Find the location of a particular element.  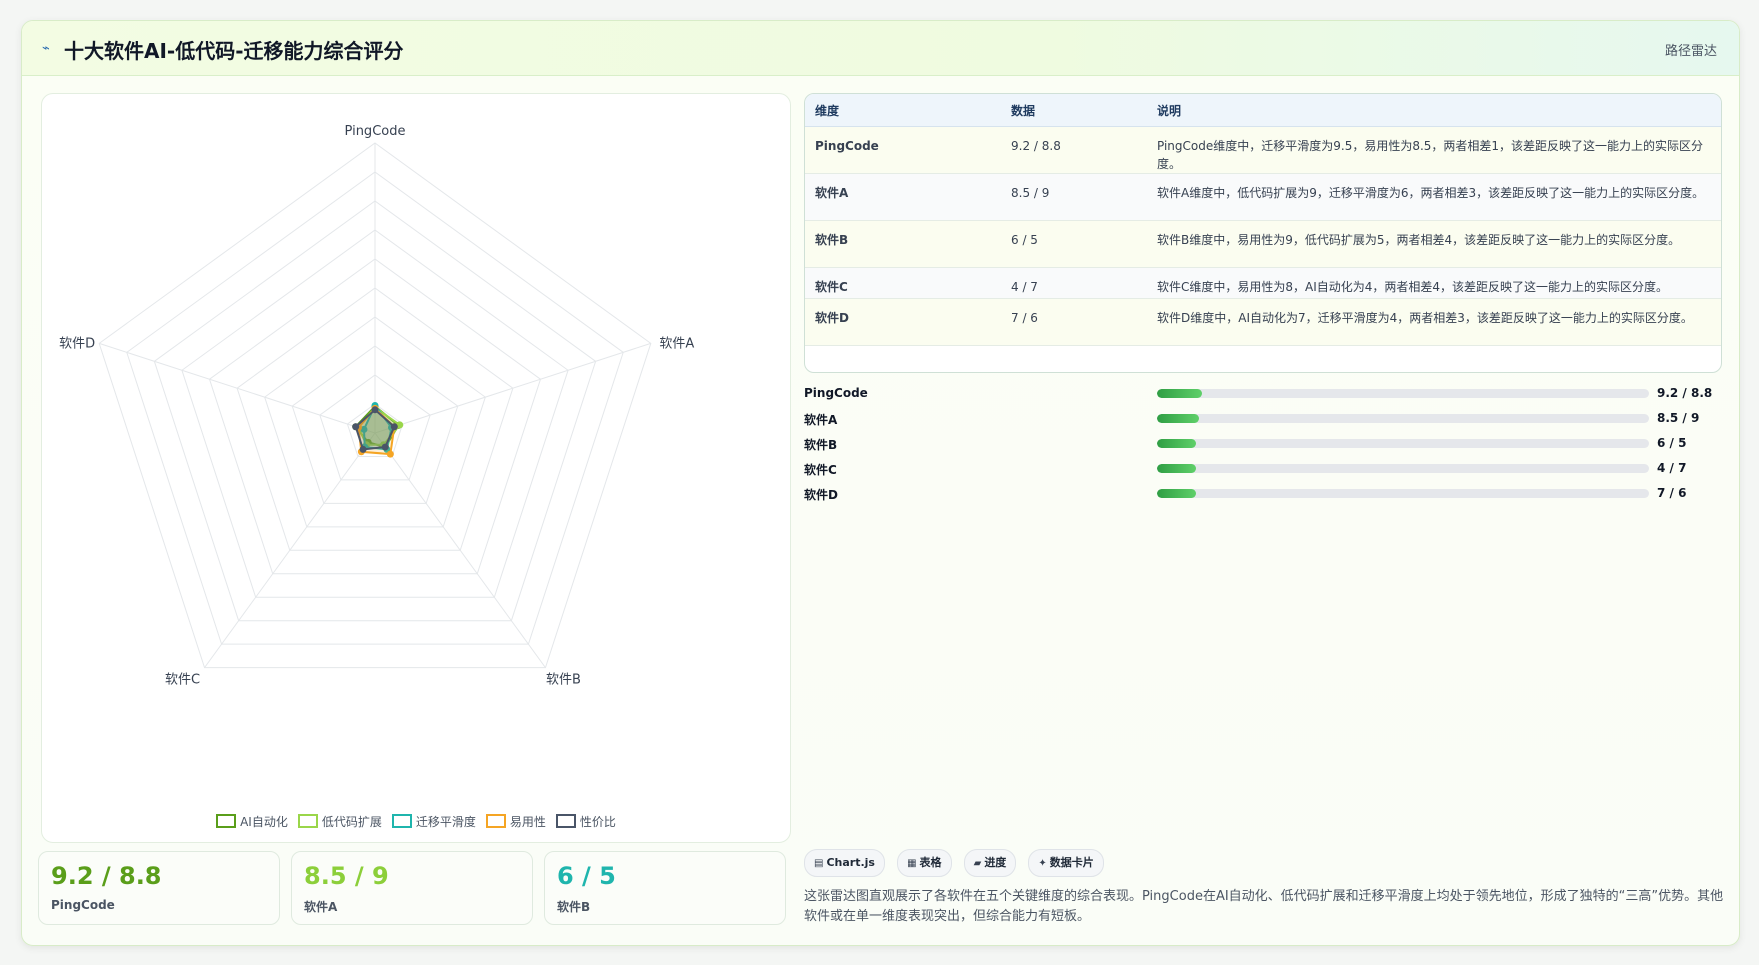

row-name: 软件C is located at coordinates (903, 283).